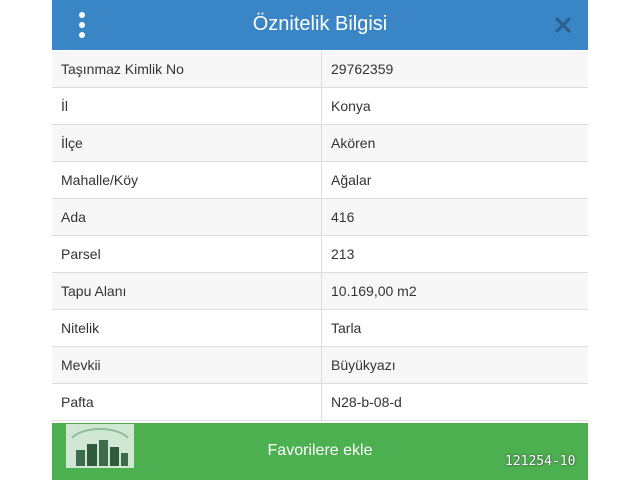 The width and height of the screenshot is (640, 480). Describe the element at coordinates (343, 254) in the screenshot. I see `attribute-value: 213` at that location.